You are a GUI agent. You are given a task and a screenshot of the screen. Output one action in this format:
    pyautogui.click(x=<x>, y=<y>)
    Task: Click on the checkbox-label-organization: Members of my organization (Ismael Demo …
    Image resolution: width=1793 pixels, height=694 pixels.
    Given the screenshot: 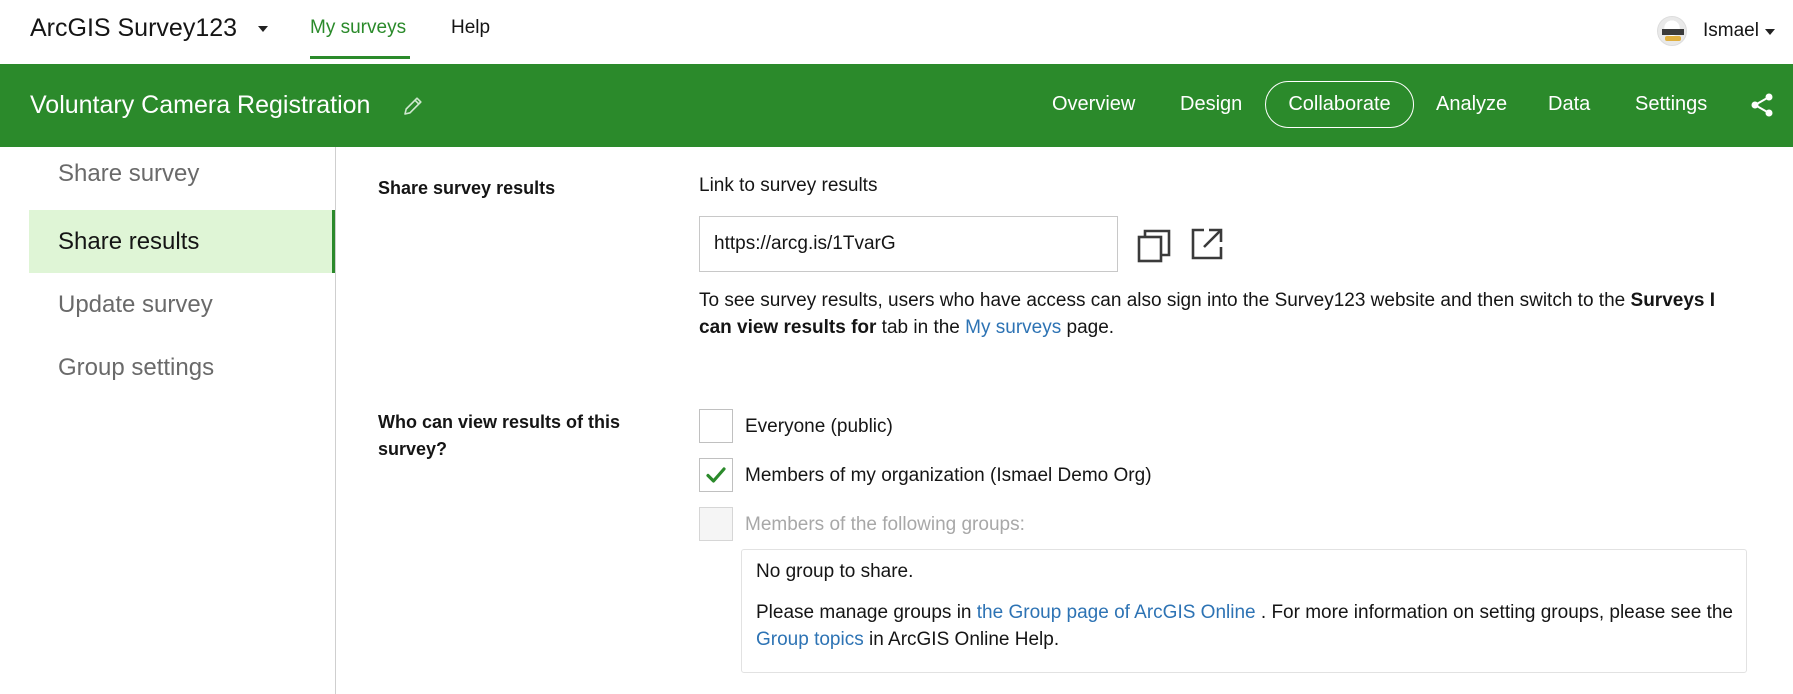 What is the action you would take?
    pyautogui.click(x=948, y=476)
    